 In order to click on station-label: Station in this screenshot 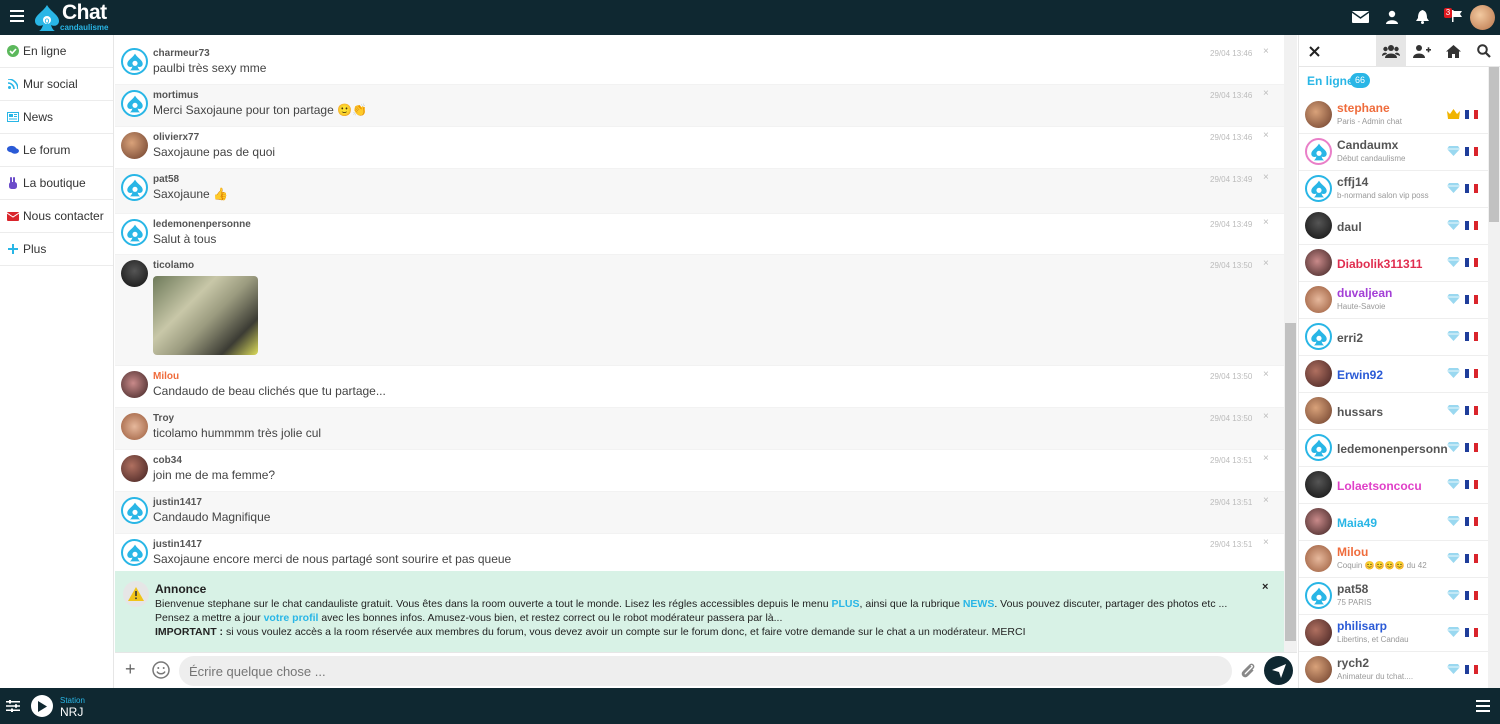, I will do `click(72, 700)`.